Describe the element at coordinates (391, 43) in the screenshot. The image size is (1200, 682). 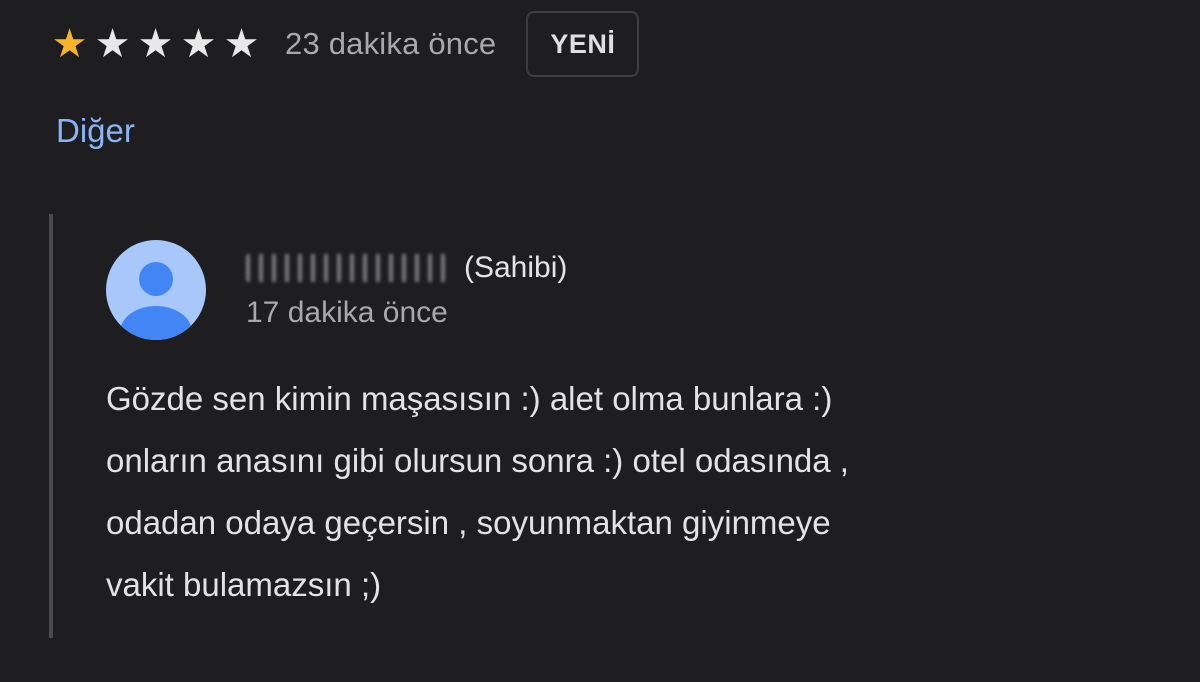
I see `review-time: 23 dakika önce` at that location.